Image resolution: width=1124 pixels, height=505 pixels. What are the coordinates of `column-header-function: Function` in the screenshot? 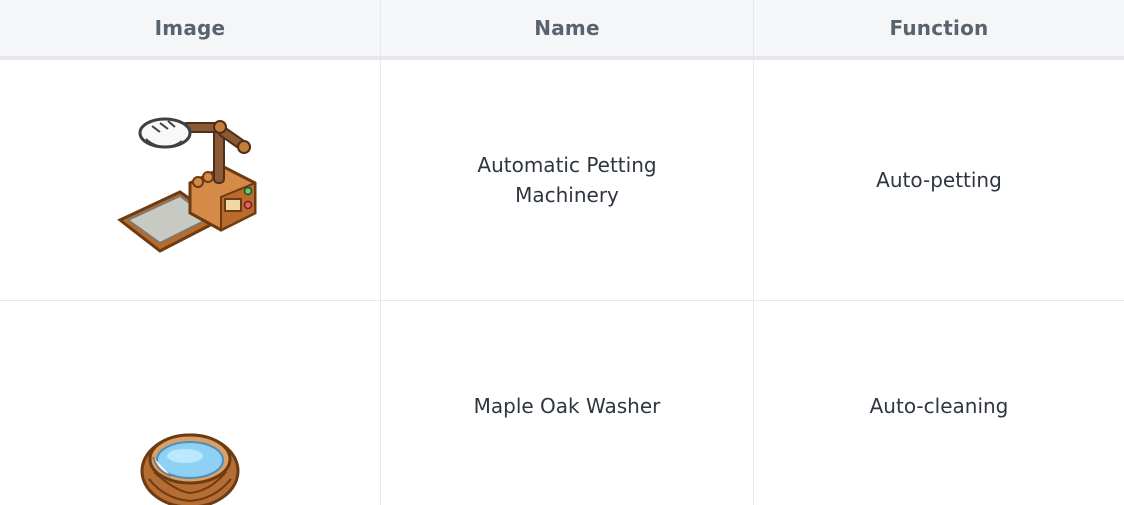 It's located at (939, 28).